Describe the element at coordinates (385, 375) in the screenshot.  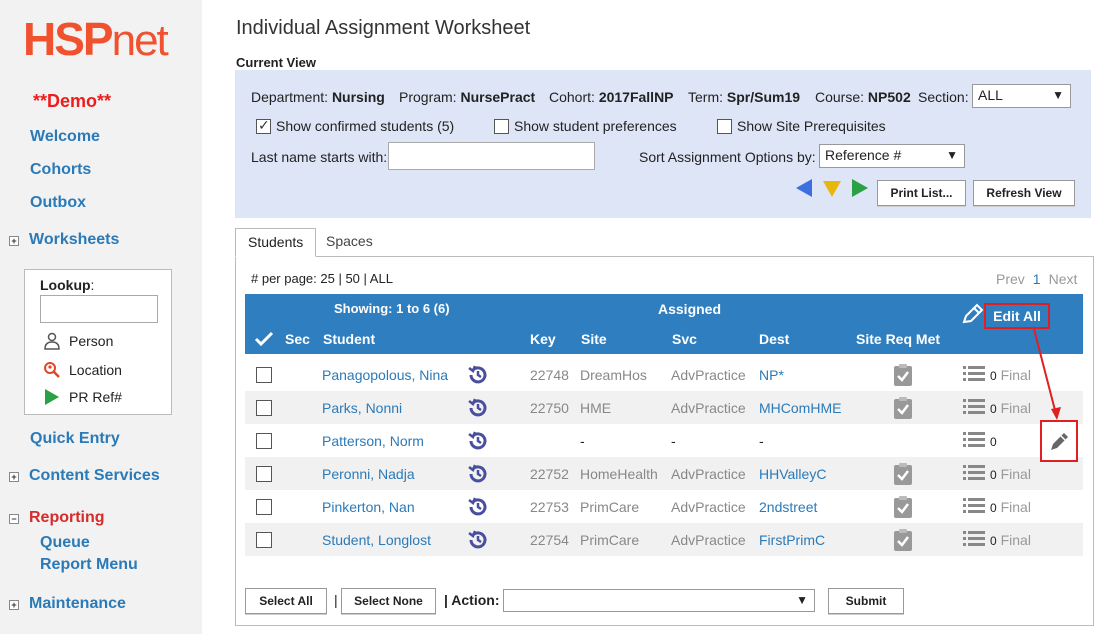
I see `student-name: Panagopolous, Nina` at that location.